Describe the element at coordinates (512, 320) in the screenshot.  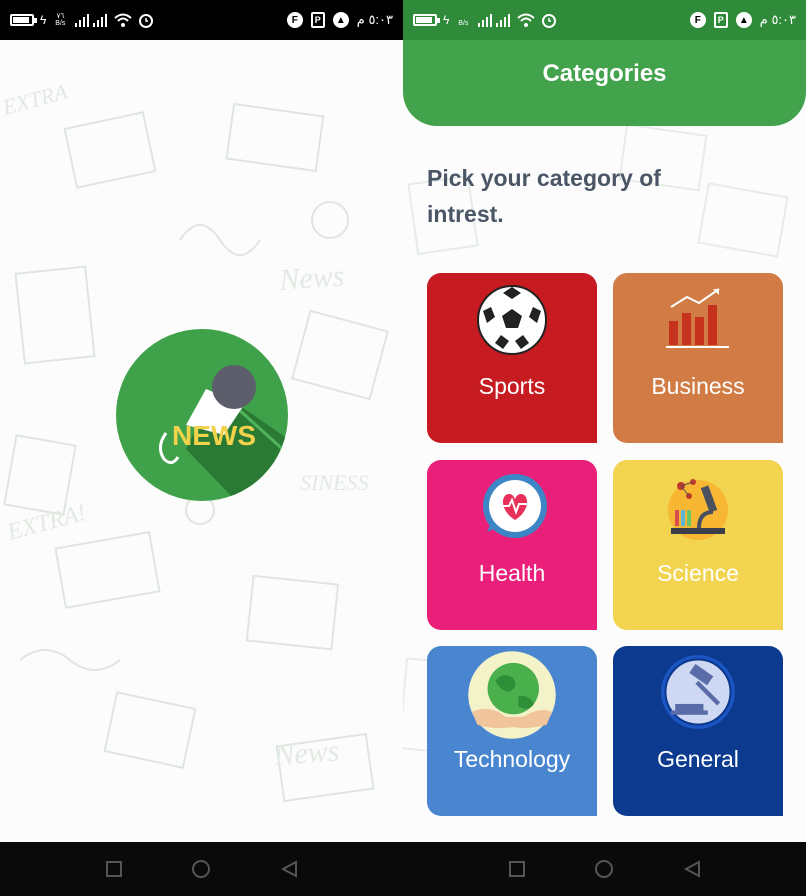
I see `soccer-ball-icon` at that location.